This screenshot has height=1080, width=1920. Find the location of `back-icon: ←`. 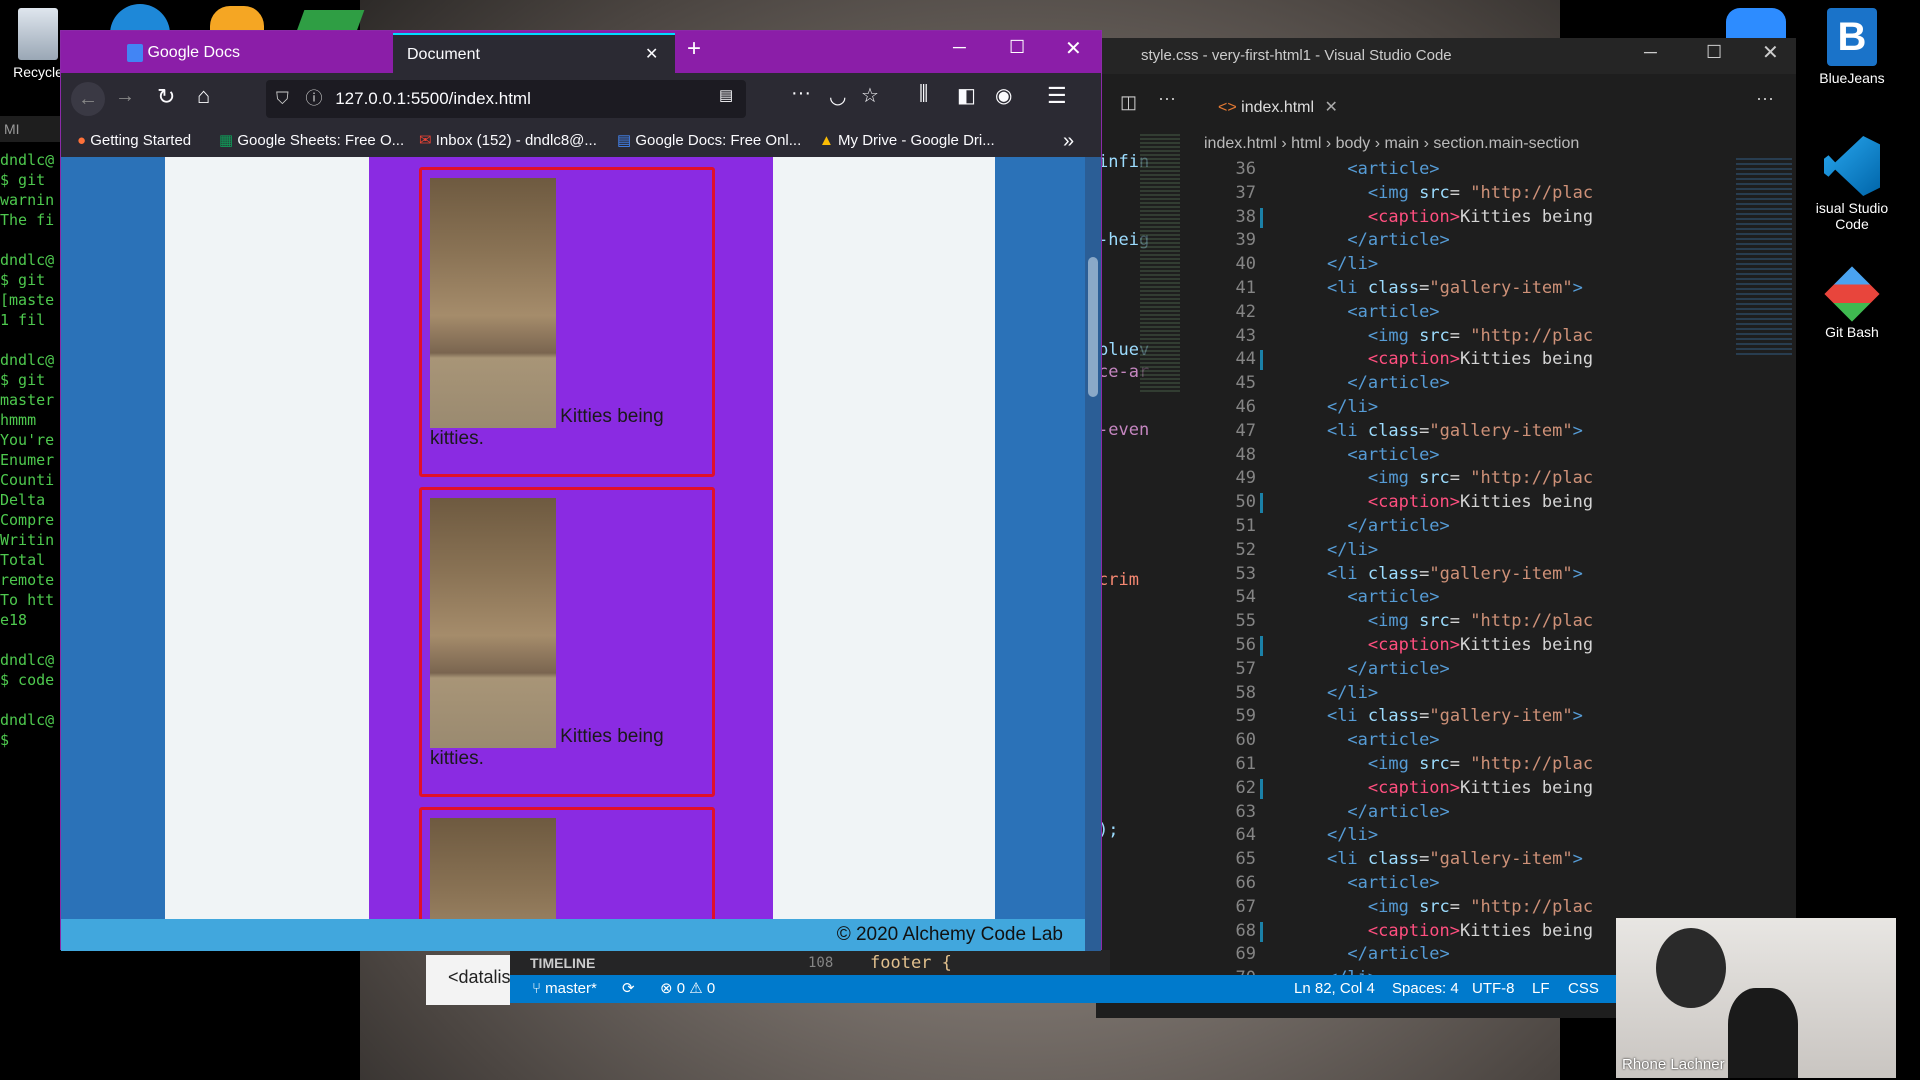

back-icon: ← is located at coordinates (88, 99).